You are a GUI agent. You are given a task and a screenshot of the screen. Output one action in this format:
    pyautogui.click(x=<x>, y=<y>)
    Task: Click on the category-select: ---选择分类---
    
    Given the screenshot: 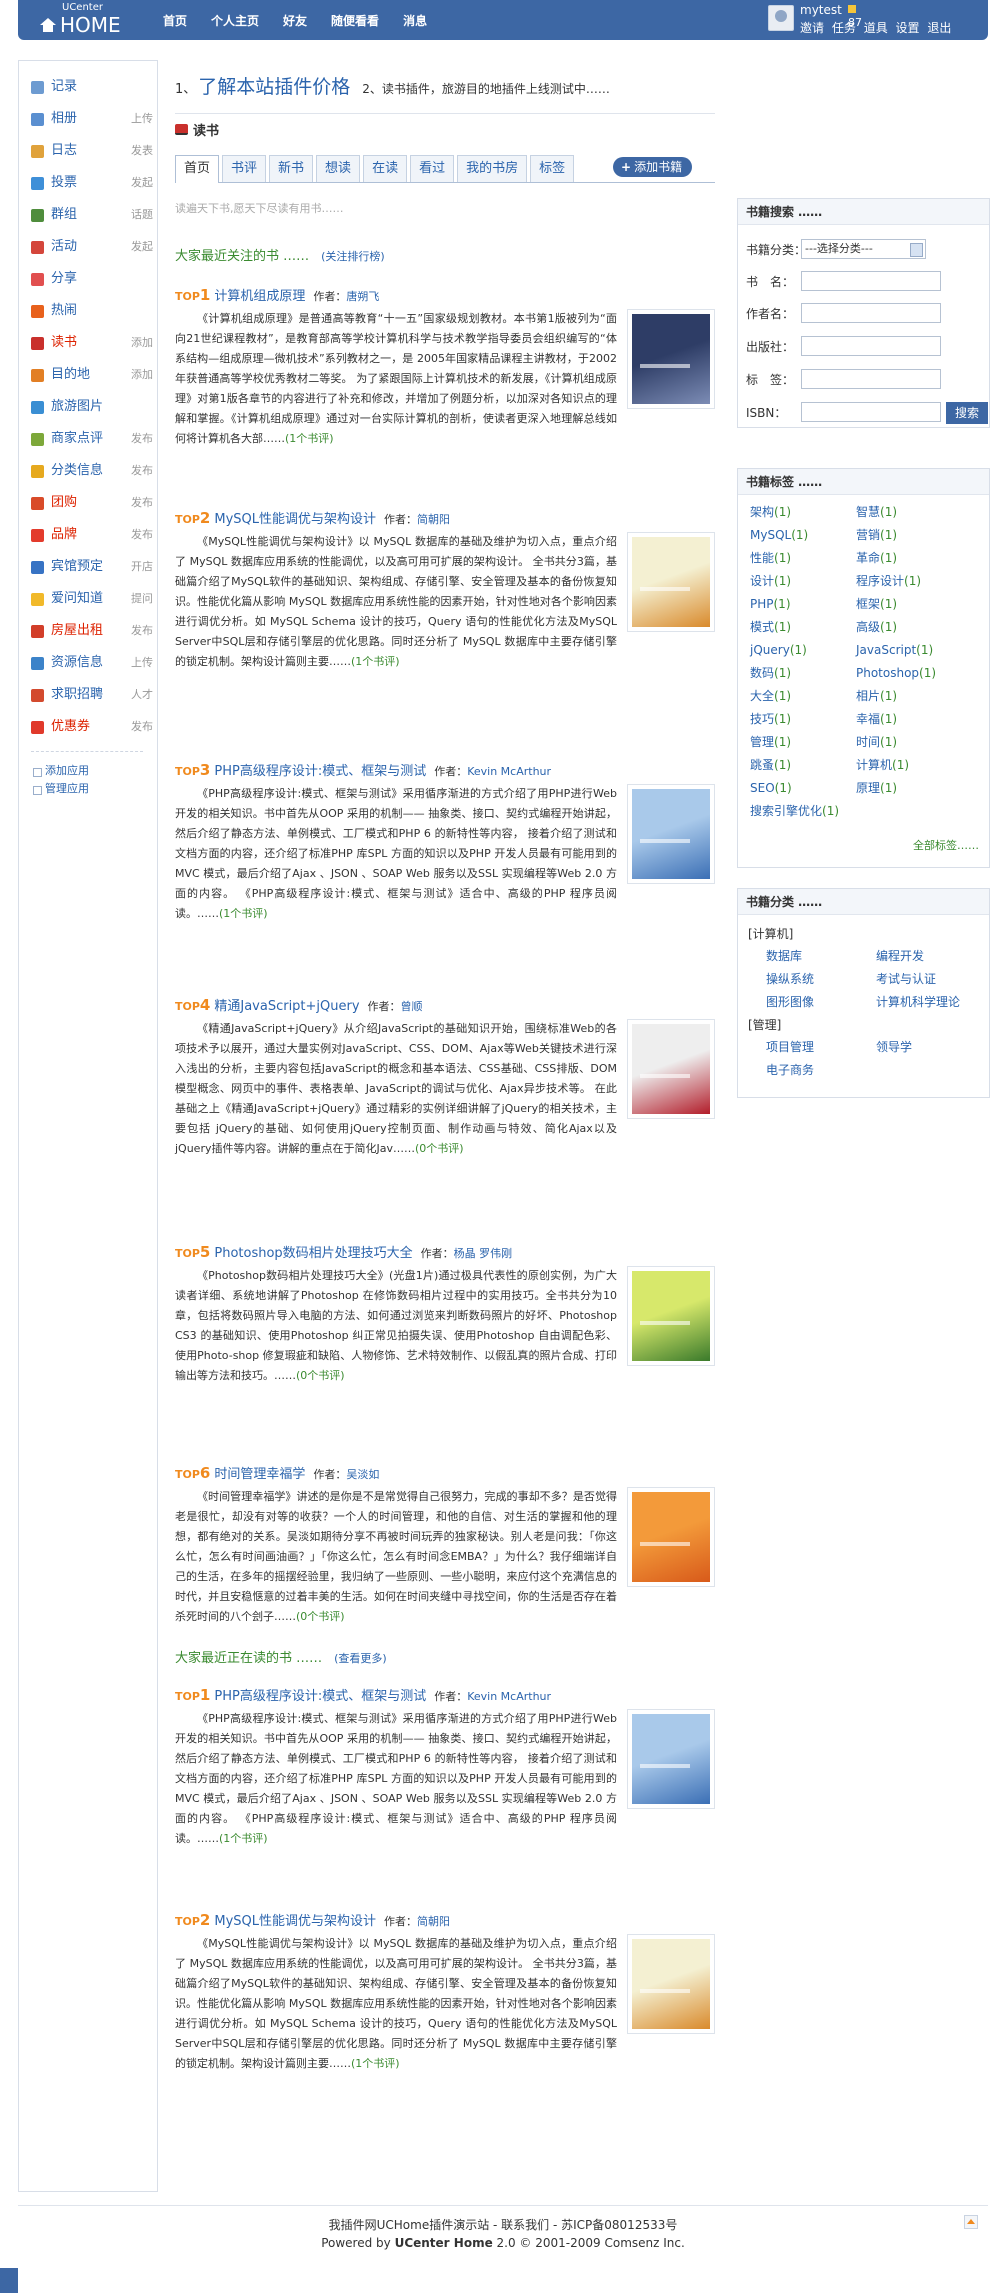 What is the action you would take?
    pyautogui.click(x=863, y=249)
    